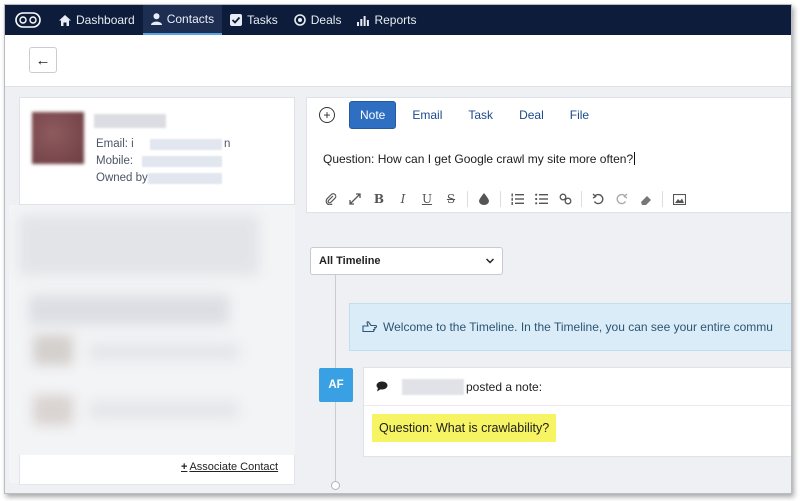 Image resolution: width=800 pixels, height=501 pixels. I want to click on back-button: ←, so click(43, 60).